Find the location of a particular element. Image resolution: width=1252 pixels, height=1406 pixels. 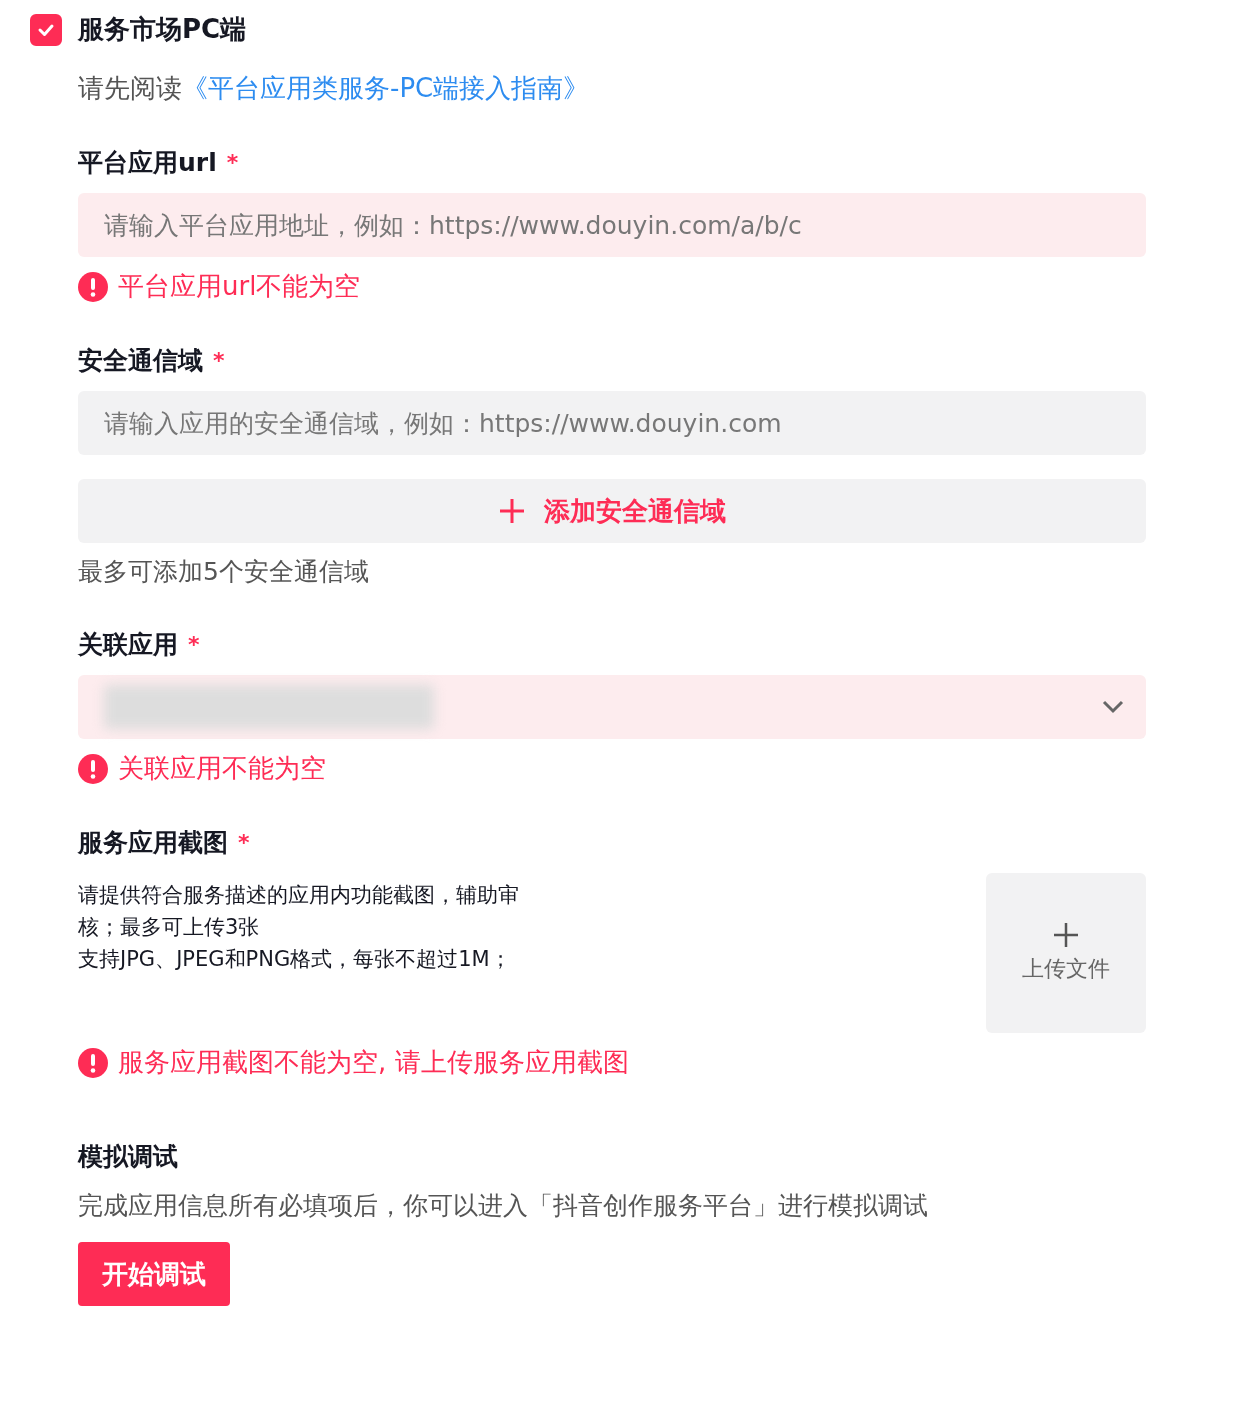

hint-text: 最多可添加5个安全通信域 is located at coordinates (224, 572).